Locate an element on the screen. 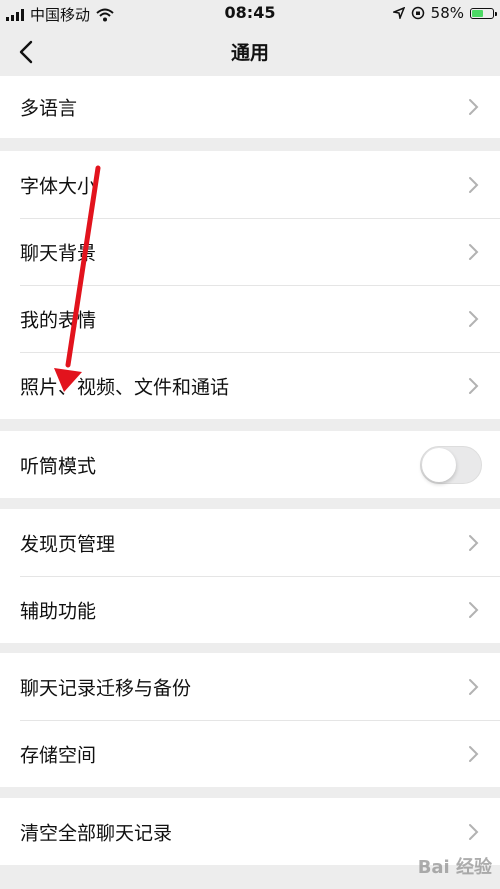 The width and height of the screenshot is (500, 889). row-earpiece-mode: 听筒模式 is located at coordinates (250, 464).